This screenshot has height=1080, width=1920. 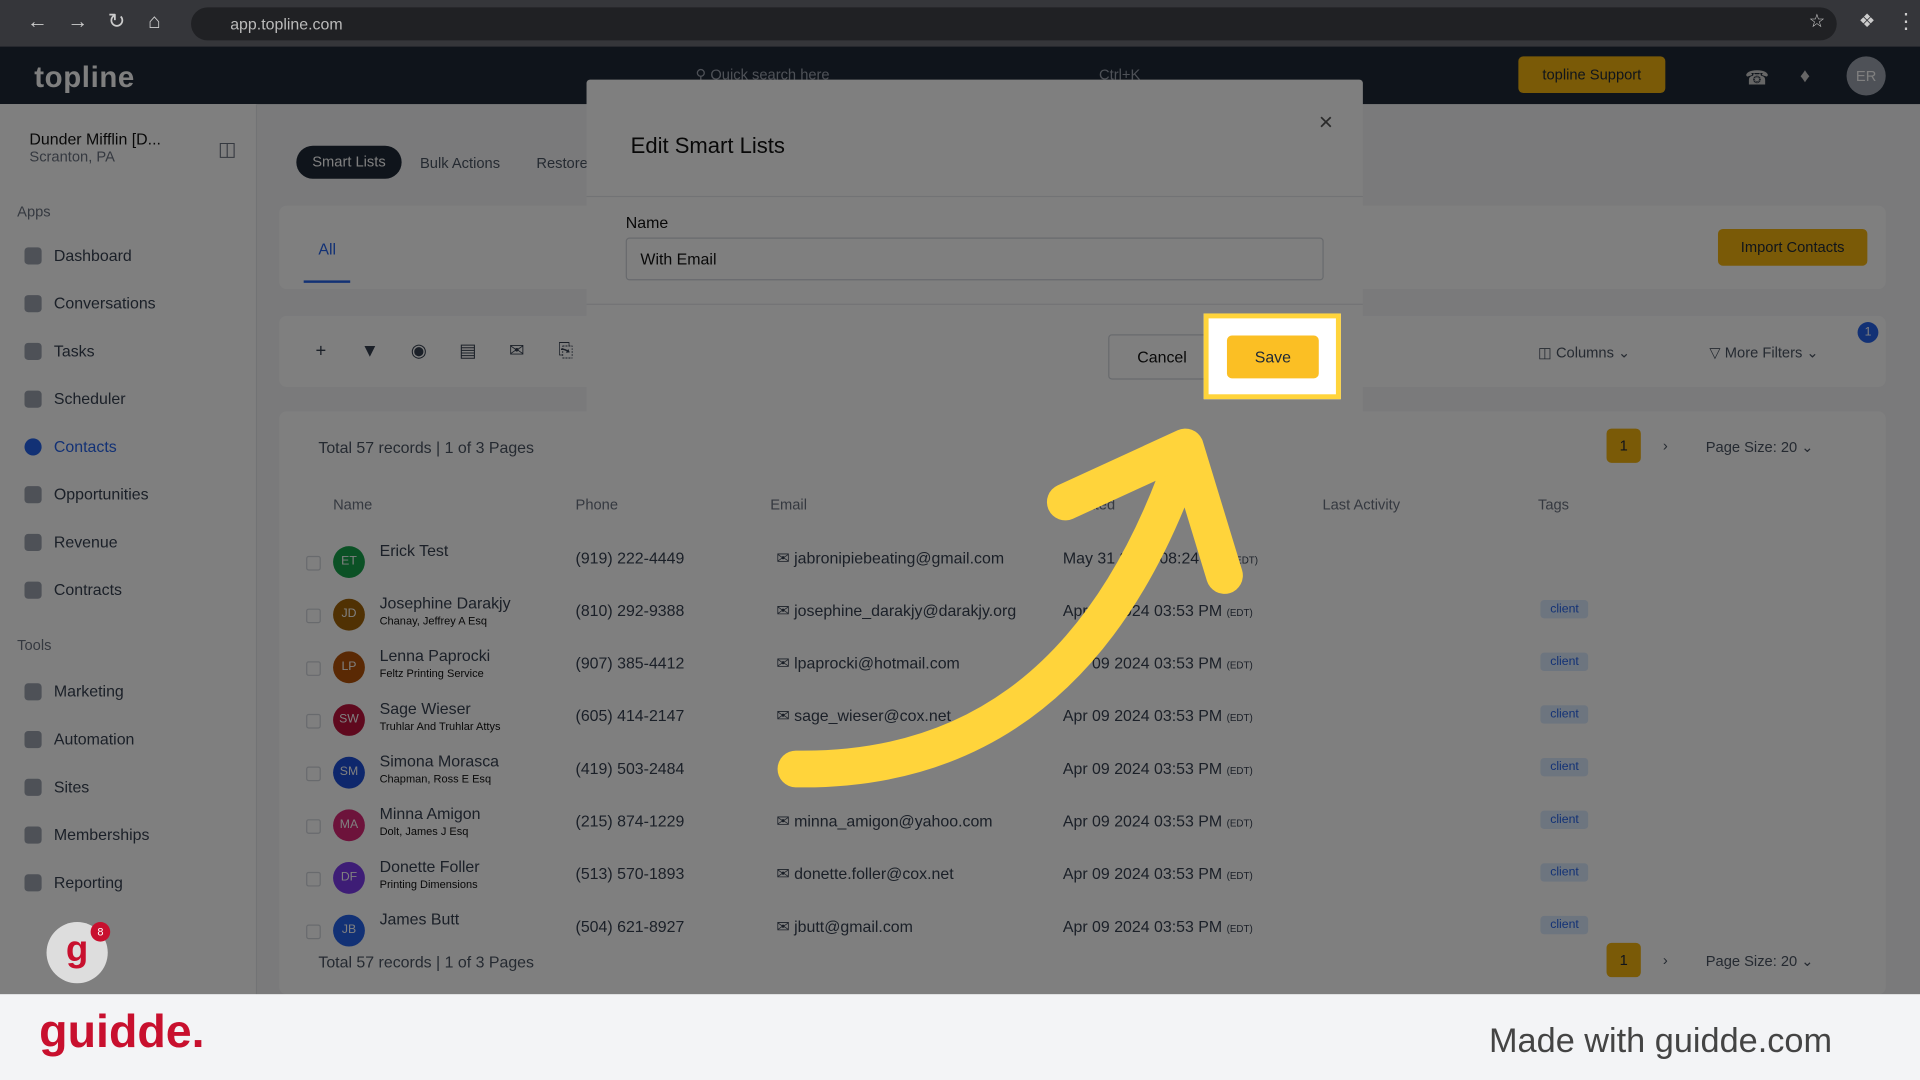 I want to click on back-icon: ←, so click(x=37, y=22).